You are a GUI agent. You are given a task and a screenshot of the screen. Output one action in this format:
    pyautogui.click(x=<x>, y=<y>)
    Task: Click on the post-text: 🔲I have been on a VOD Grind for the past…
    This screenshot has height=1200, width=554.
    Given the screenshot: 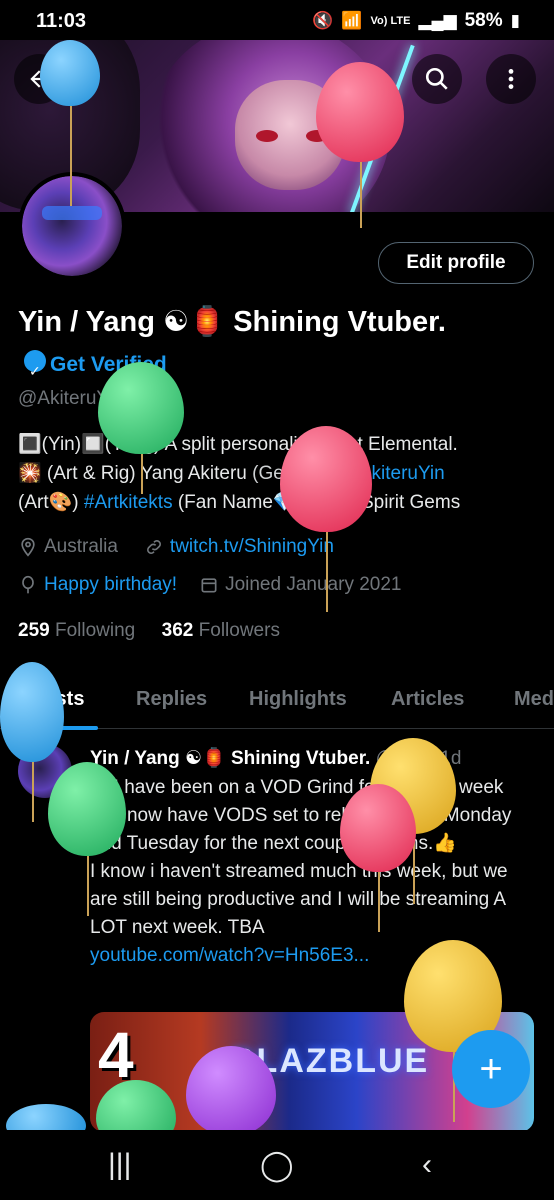 What is the action you would take?
    pyautogui.click(x=310, y=872)
    